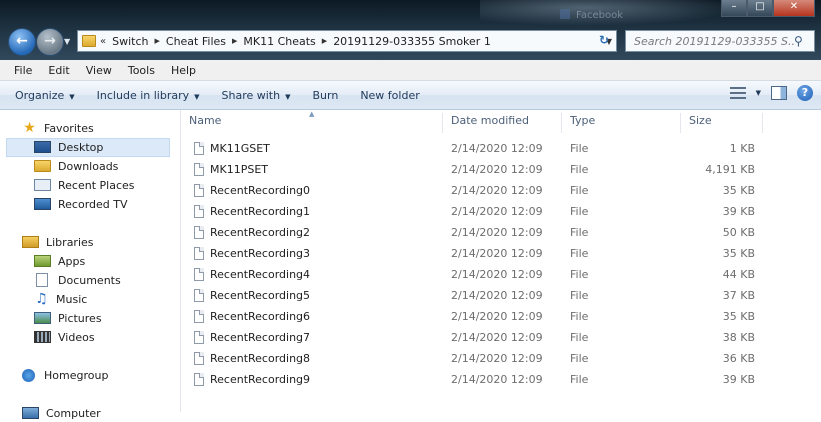 The height and width of the screenshot is (422, 821). What do you see at coordinates (76, 166) in the screenshot?
I see `nav-downloads: Downloads` at bounding box center [76, 166].